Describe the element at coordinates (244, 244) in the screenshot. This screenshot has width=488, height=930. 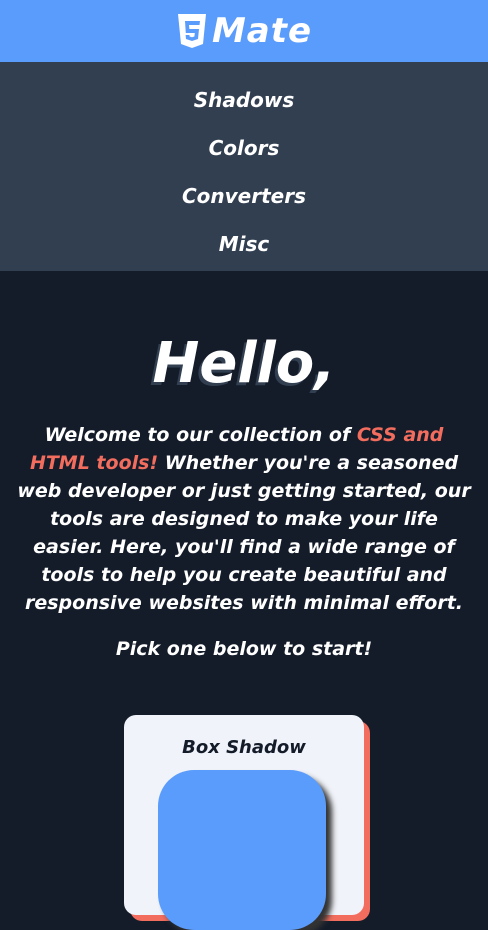
I see `nav-item-misc: Misc` at that location.